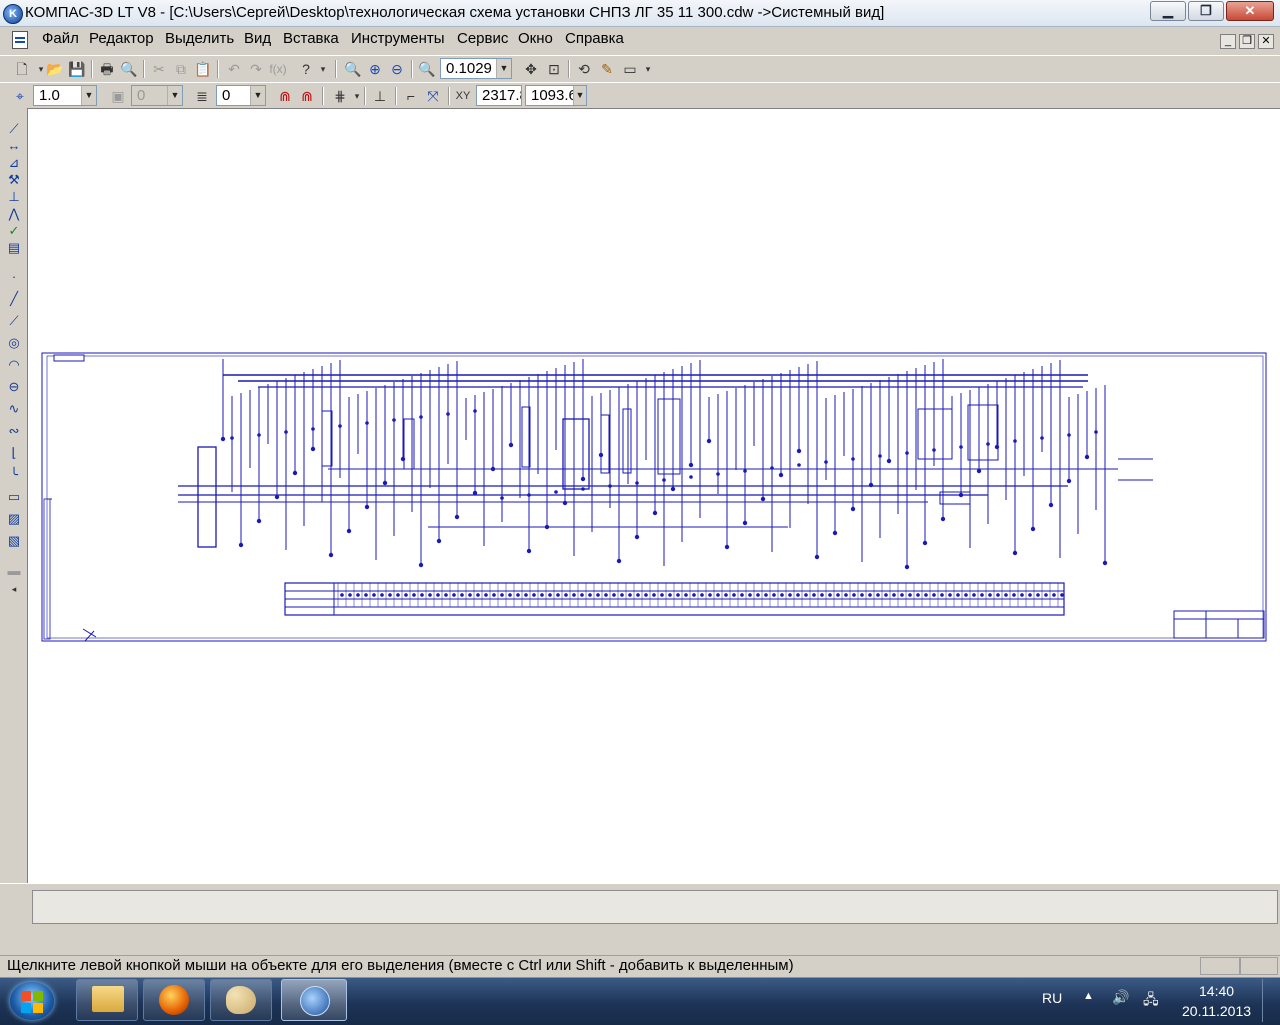 The height and width of the screenshot is (1025, 1280). What do you see at coordinates (234, 69) in the screenshot?
I see `undo-icon: ↶` at bounding box center [234, 69].